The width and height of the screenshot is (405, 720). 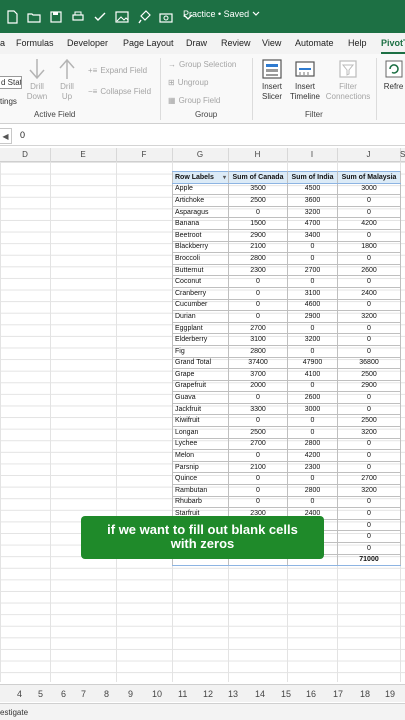 I want to click on row-label-cell: Rambutan, so click(x=200, y=490).